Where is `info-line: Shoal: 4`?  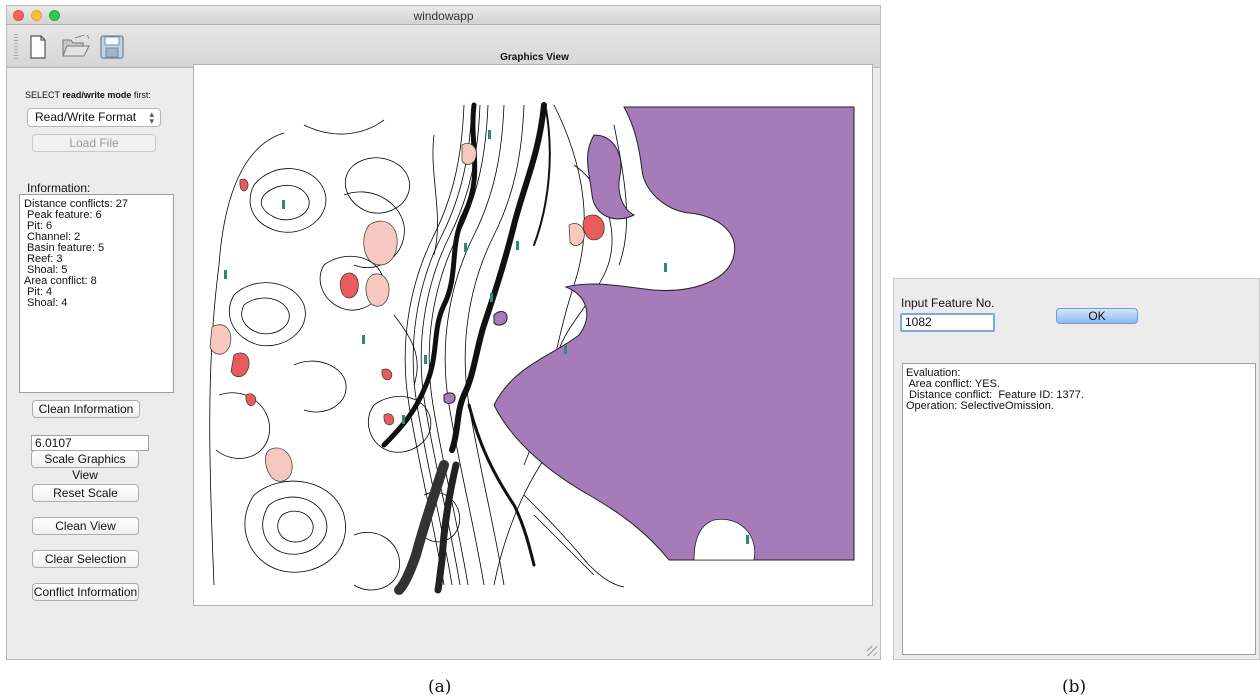 info-line: Shoal: 4 is located at coordinates (46, 303).